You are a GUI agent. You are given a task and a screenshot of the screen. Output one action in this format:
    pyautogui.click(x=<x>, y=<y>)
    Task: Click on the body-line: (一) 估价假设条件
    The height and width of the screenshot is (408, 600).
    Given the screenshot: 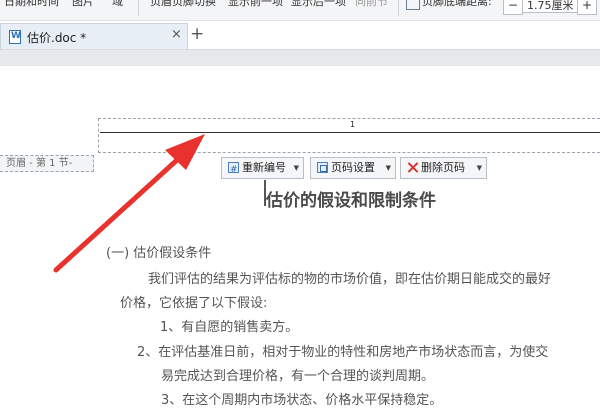 What is the action you would take?
    pyautogui.click(x=158, y=251)
    